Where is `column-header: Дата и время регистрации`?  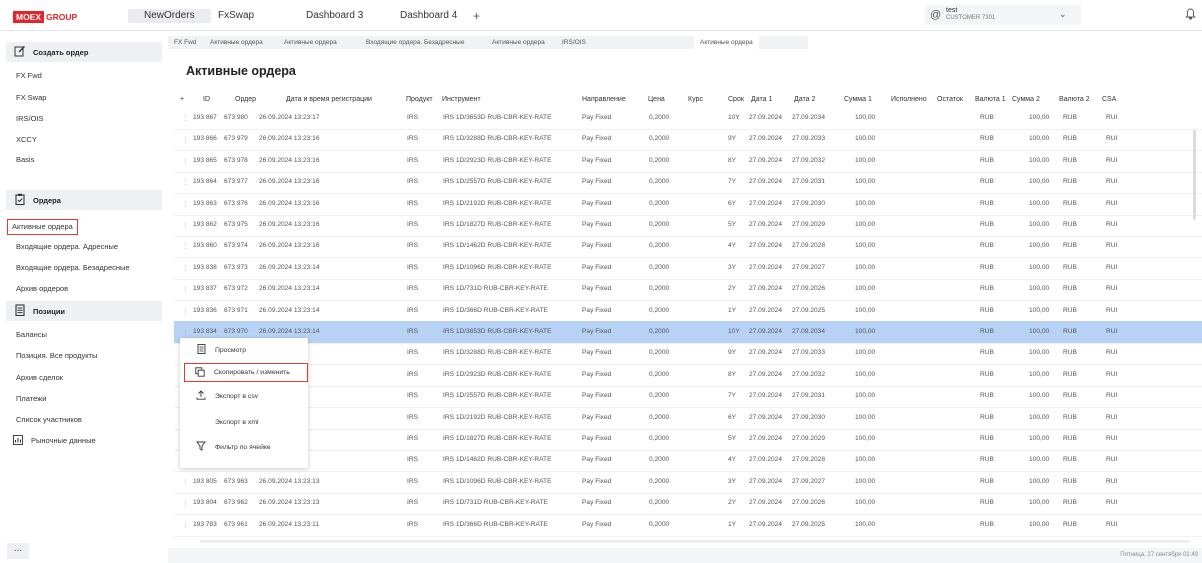
column-header: Дата и время регистрации is located at coordinates (329, 99).